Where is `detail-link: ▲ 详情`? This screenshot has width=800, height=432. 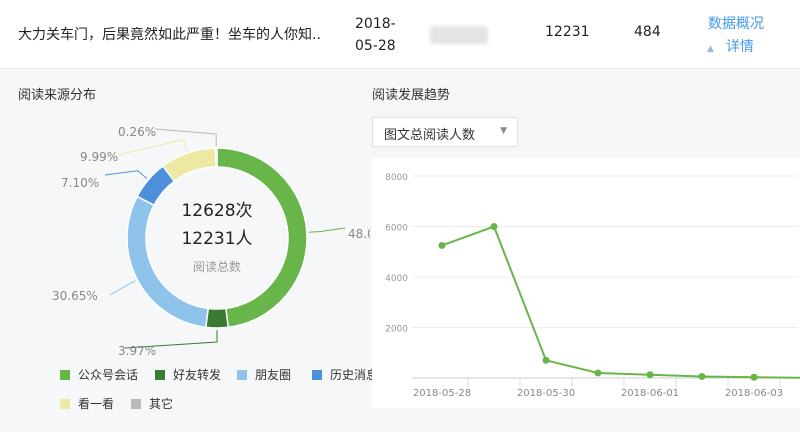 detail-link: ▲ 详情 is located at coordinates (730, 46).